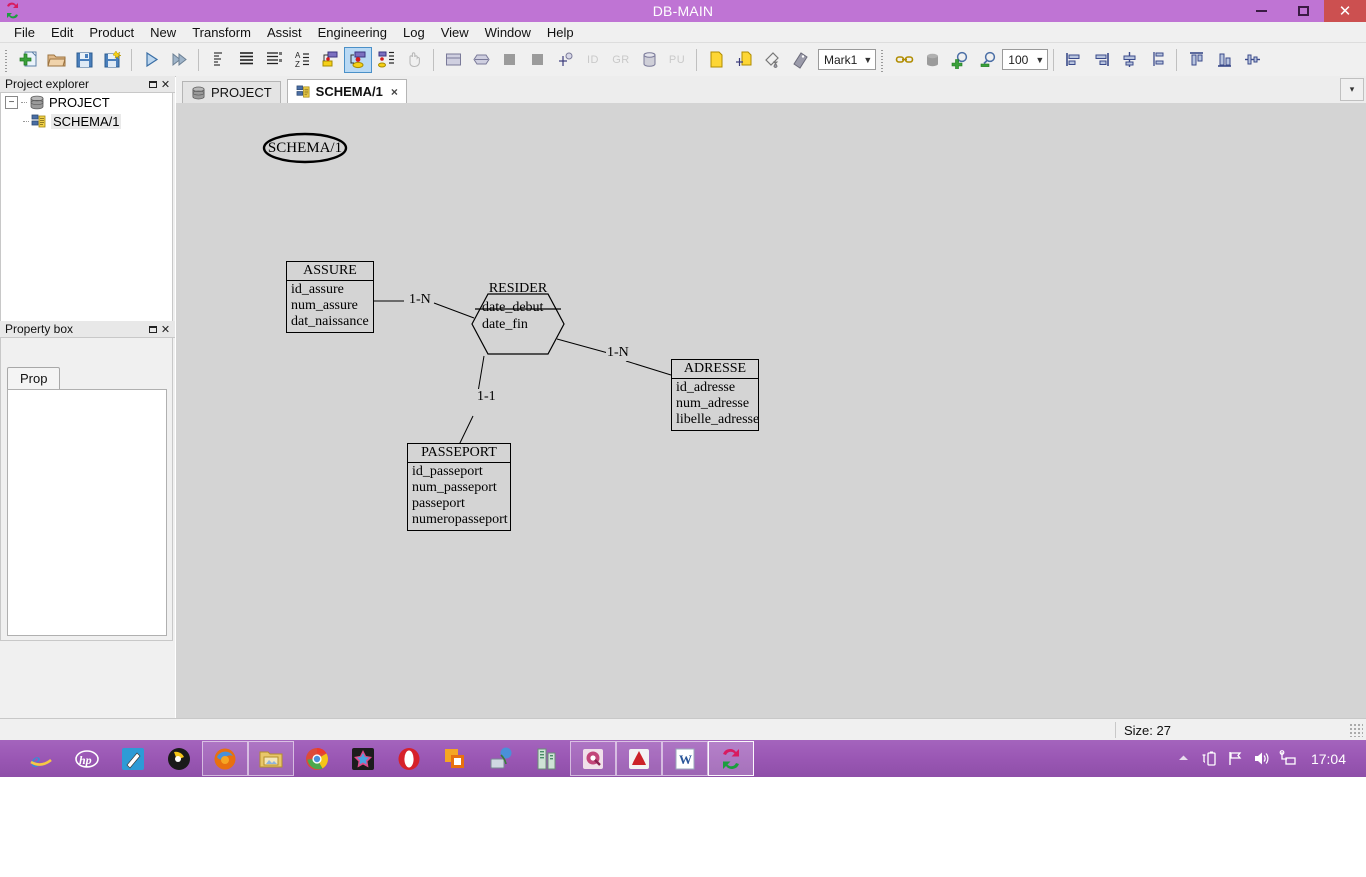 Image resolution: width=1366 pixels, height=877 pixels. What do you see at coordinates (284, 32) in the screenshot?
I see `menu-assist: Assist` at bounding box center [284, 32].